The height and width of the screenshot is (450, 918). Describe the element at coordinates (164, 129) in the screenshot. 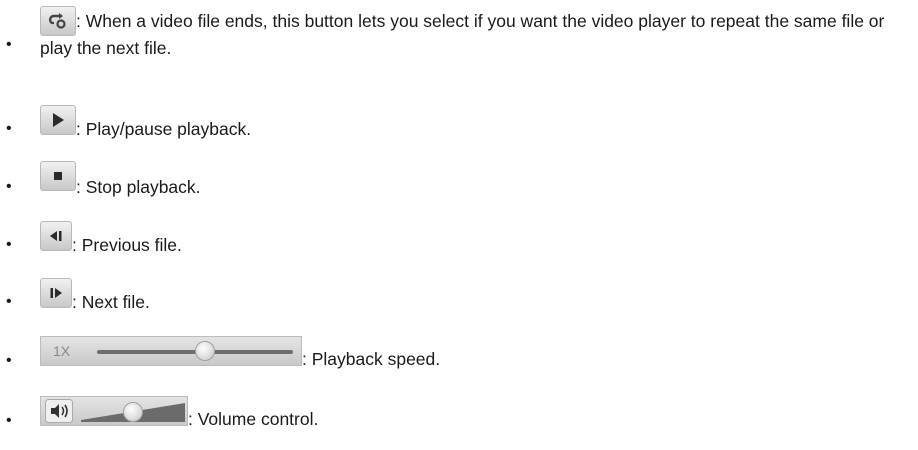

I see `play-text: : Play/pause playback.` at that location.